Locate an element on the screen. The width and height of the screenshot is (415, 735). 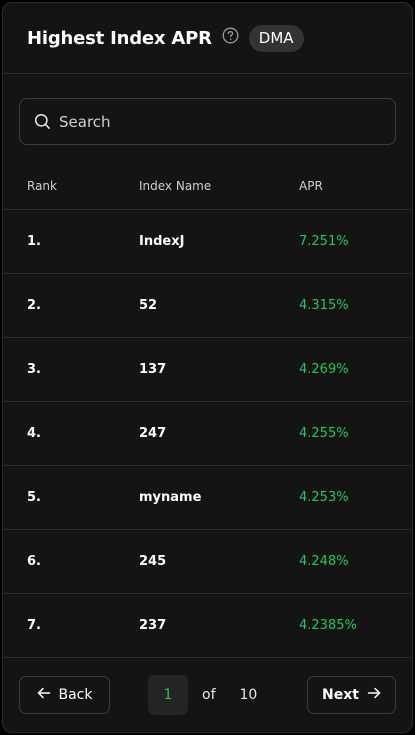
of-label: of is located at coordinates (209, 695).